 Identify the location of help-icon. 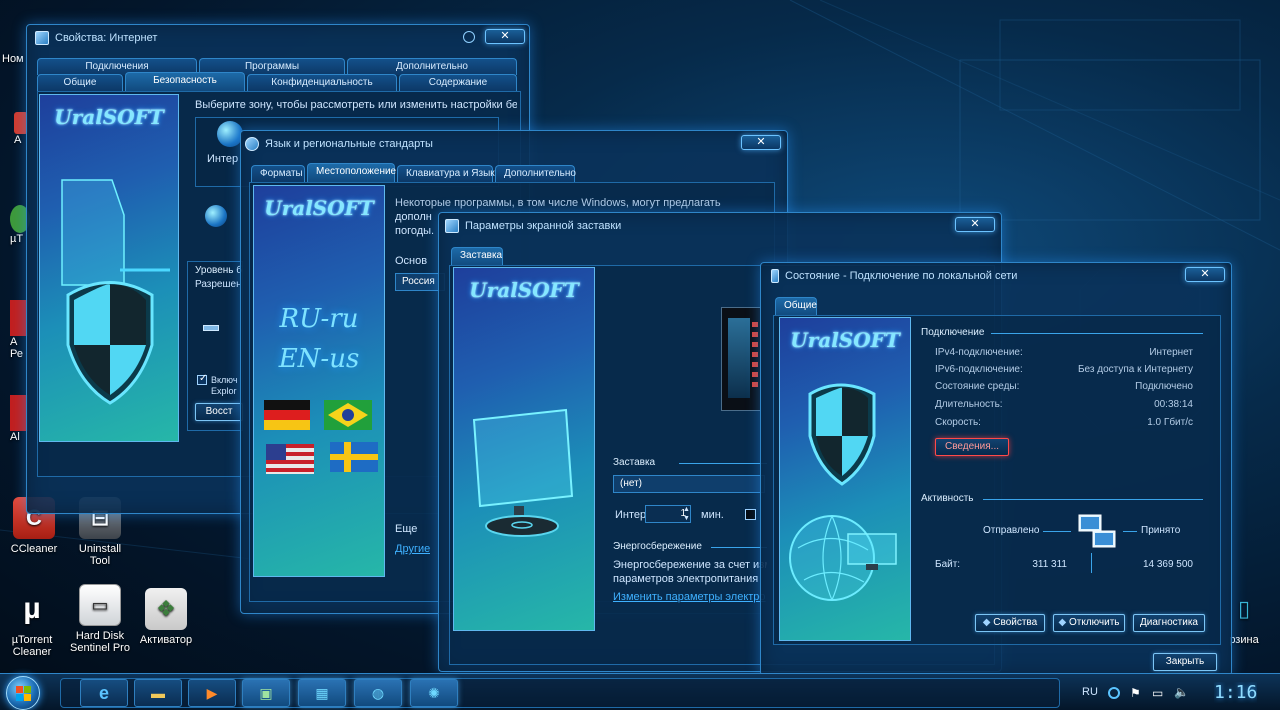
(469, 37).